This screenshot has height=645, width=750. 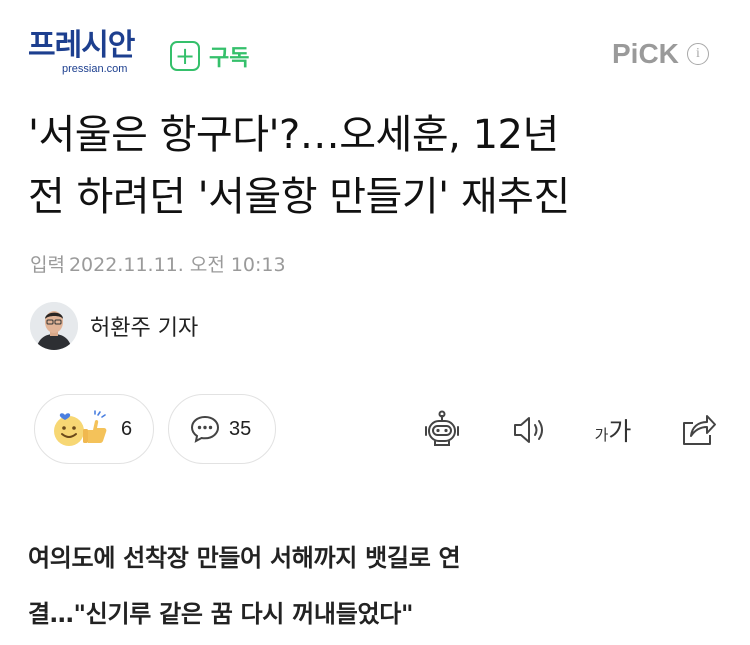 What do you see at coordinates (80, 429) in the screenshot?
I see `smile-thumbs-up-icon` at bounding box center [80, 429].